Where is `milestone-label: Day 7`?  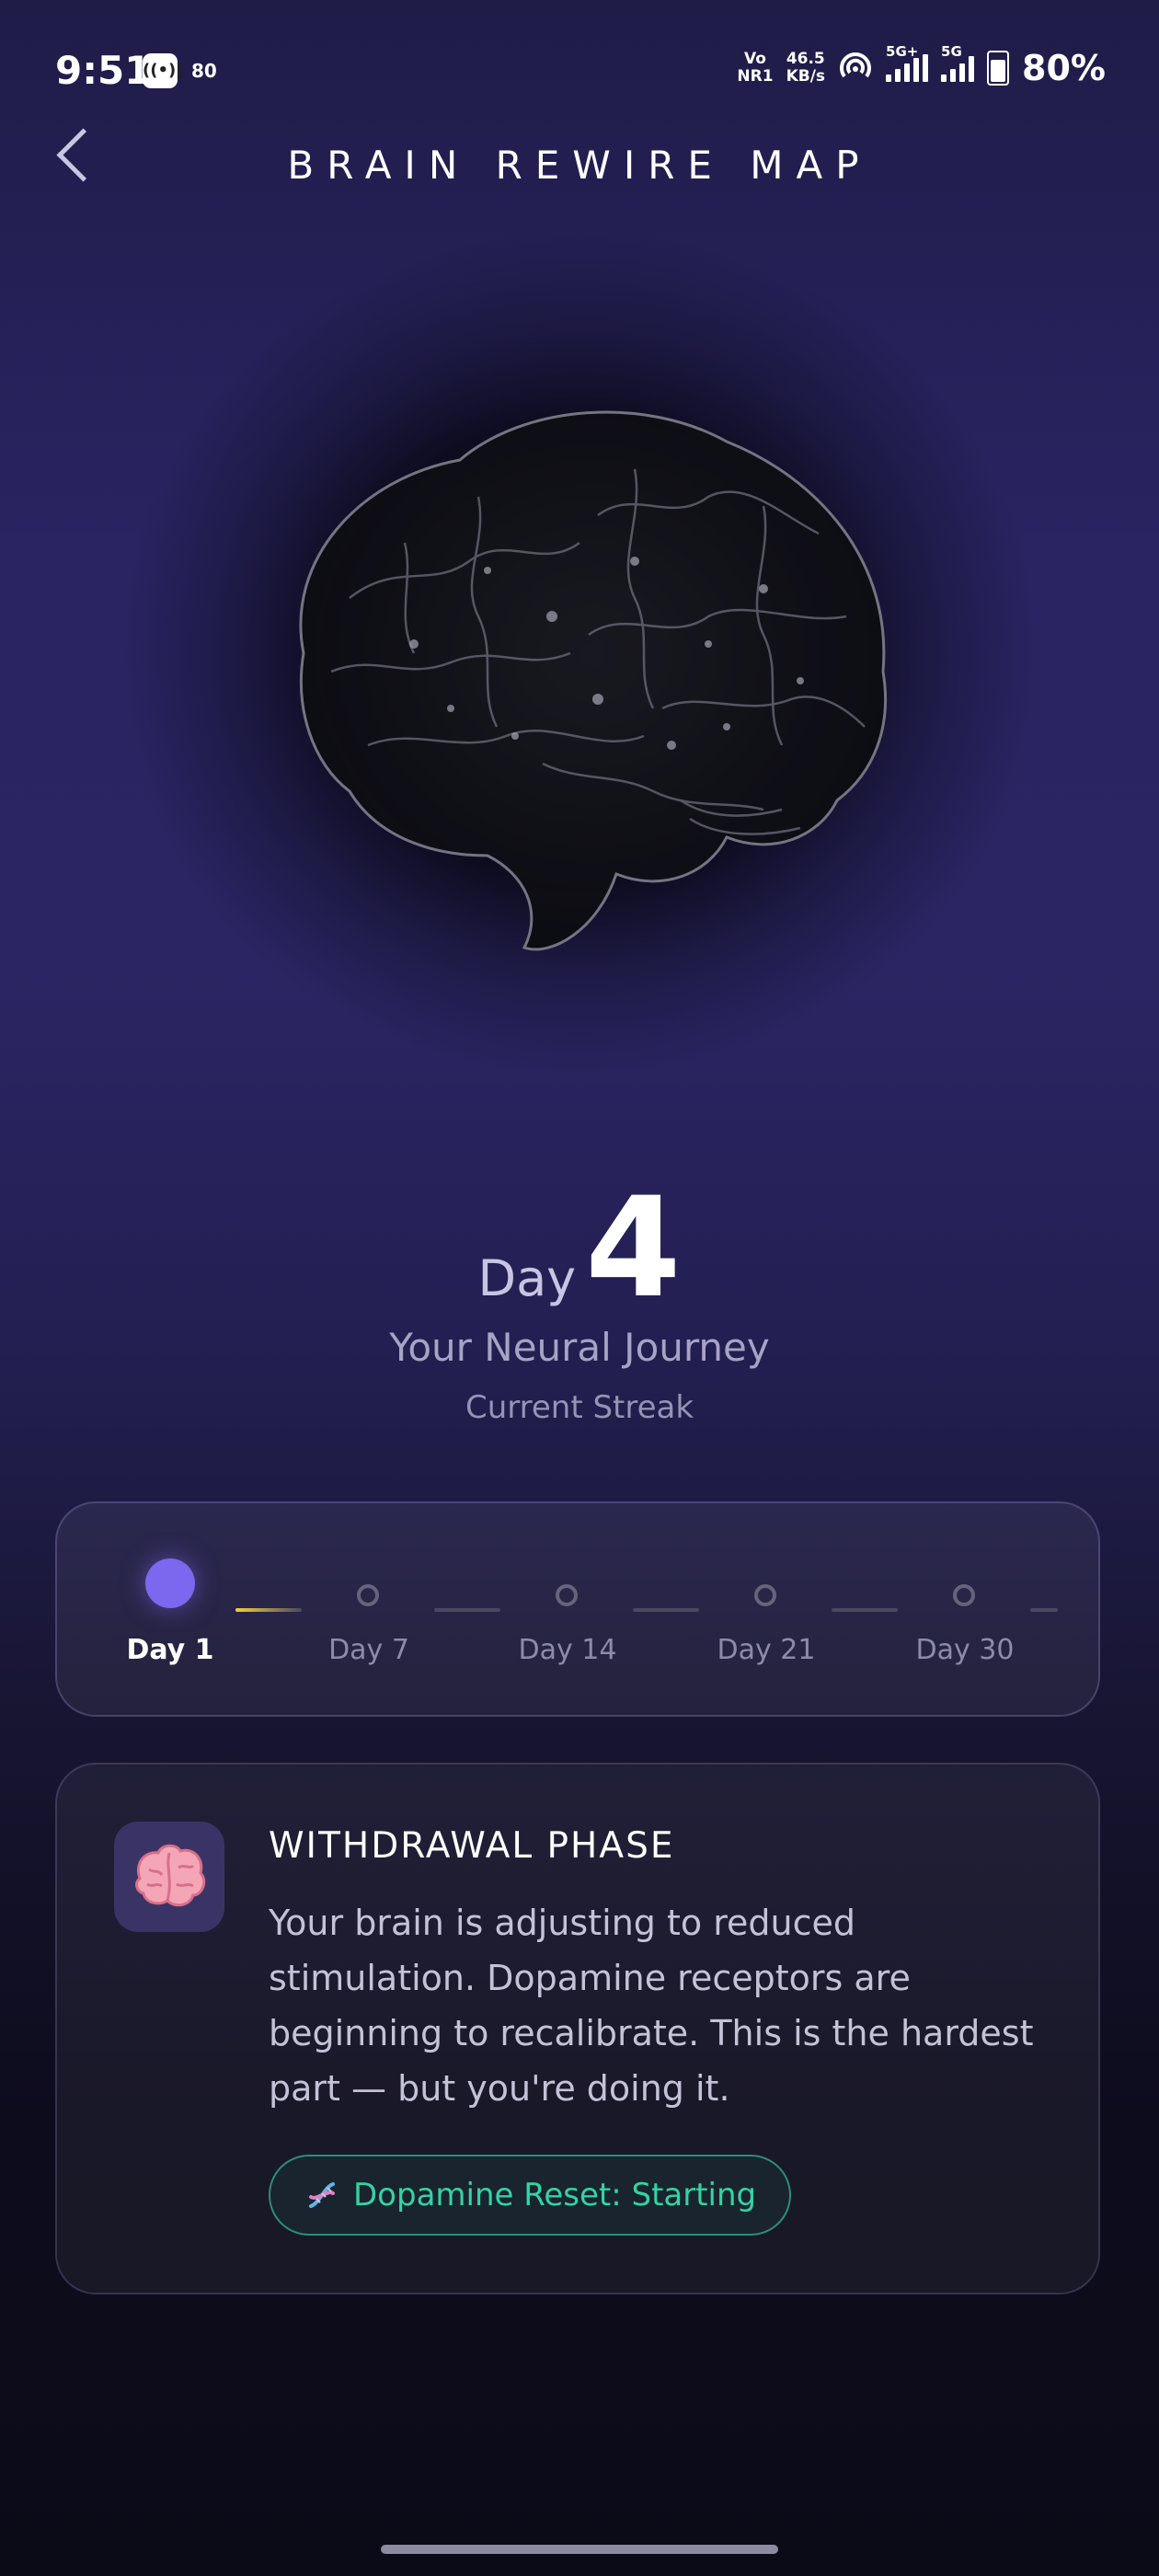
milestone-label: Day 7 is located at coordinates (368, 1650).